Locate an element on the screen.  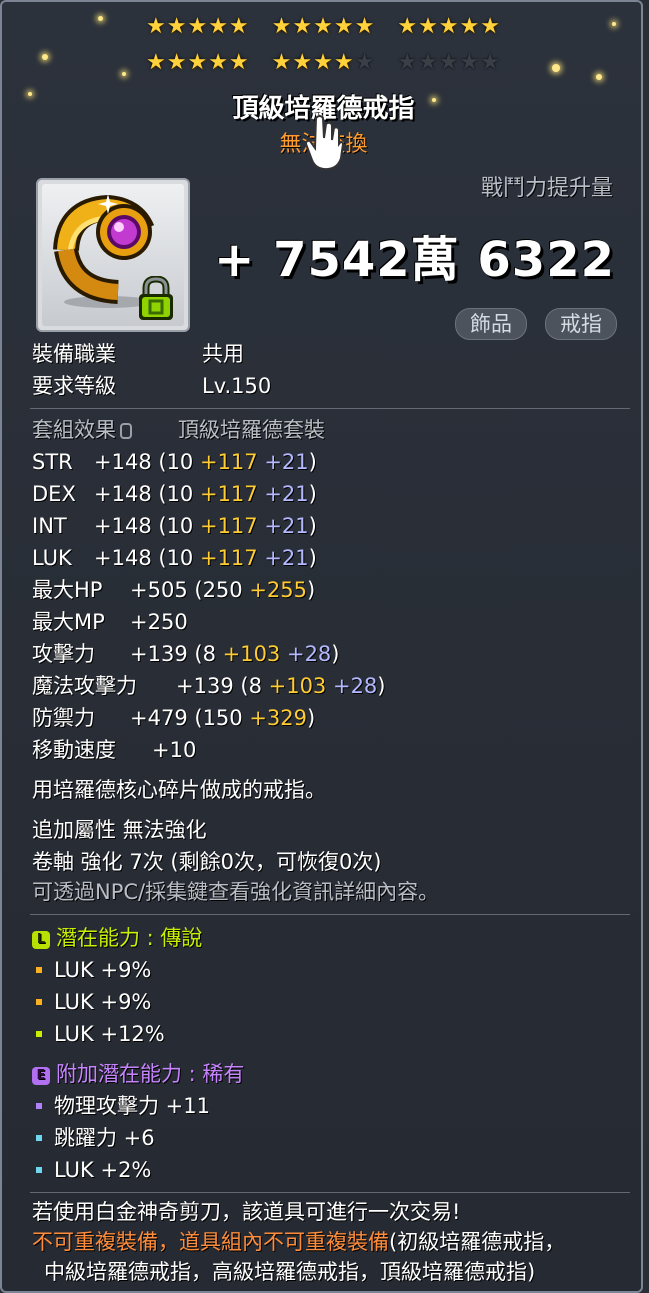
potential-line: LUK +2% is located at coordinates (89, 1170).